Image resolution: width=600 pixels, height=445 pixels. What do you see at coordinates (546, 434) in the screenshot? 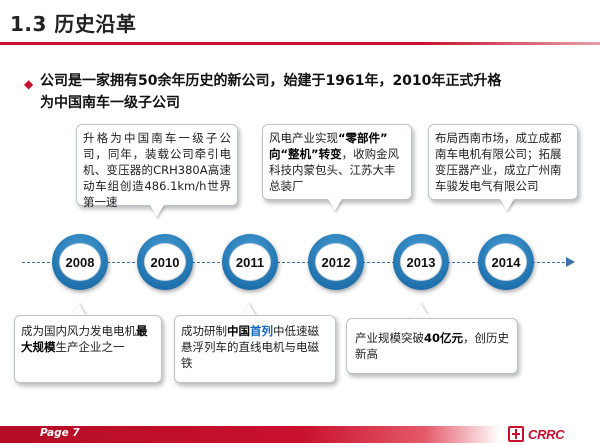
I see `logo-text: CRRC` at bounding box center [546, 434].